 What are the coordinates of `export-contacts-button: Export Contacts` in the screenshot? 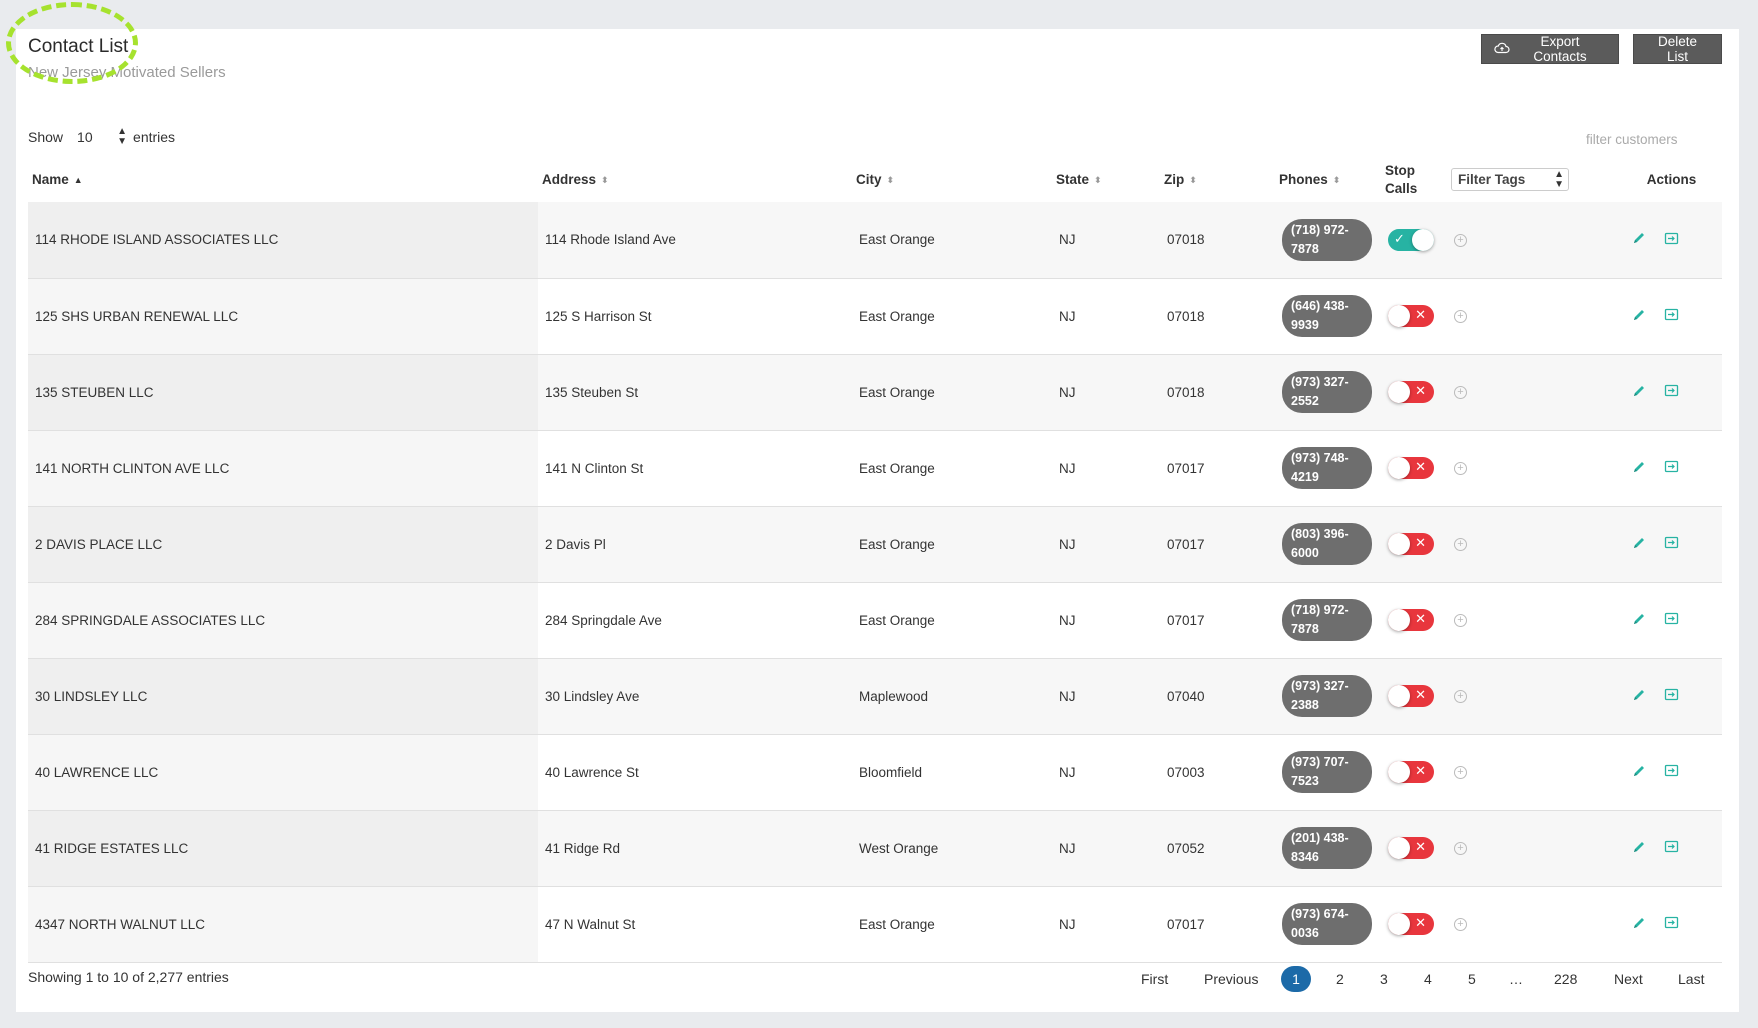 It's located at (1550, 49).